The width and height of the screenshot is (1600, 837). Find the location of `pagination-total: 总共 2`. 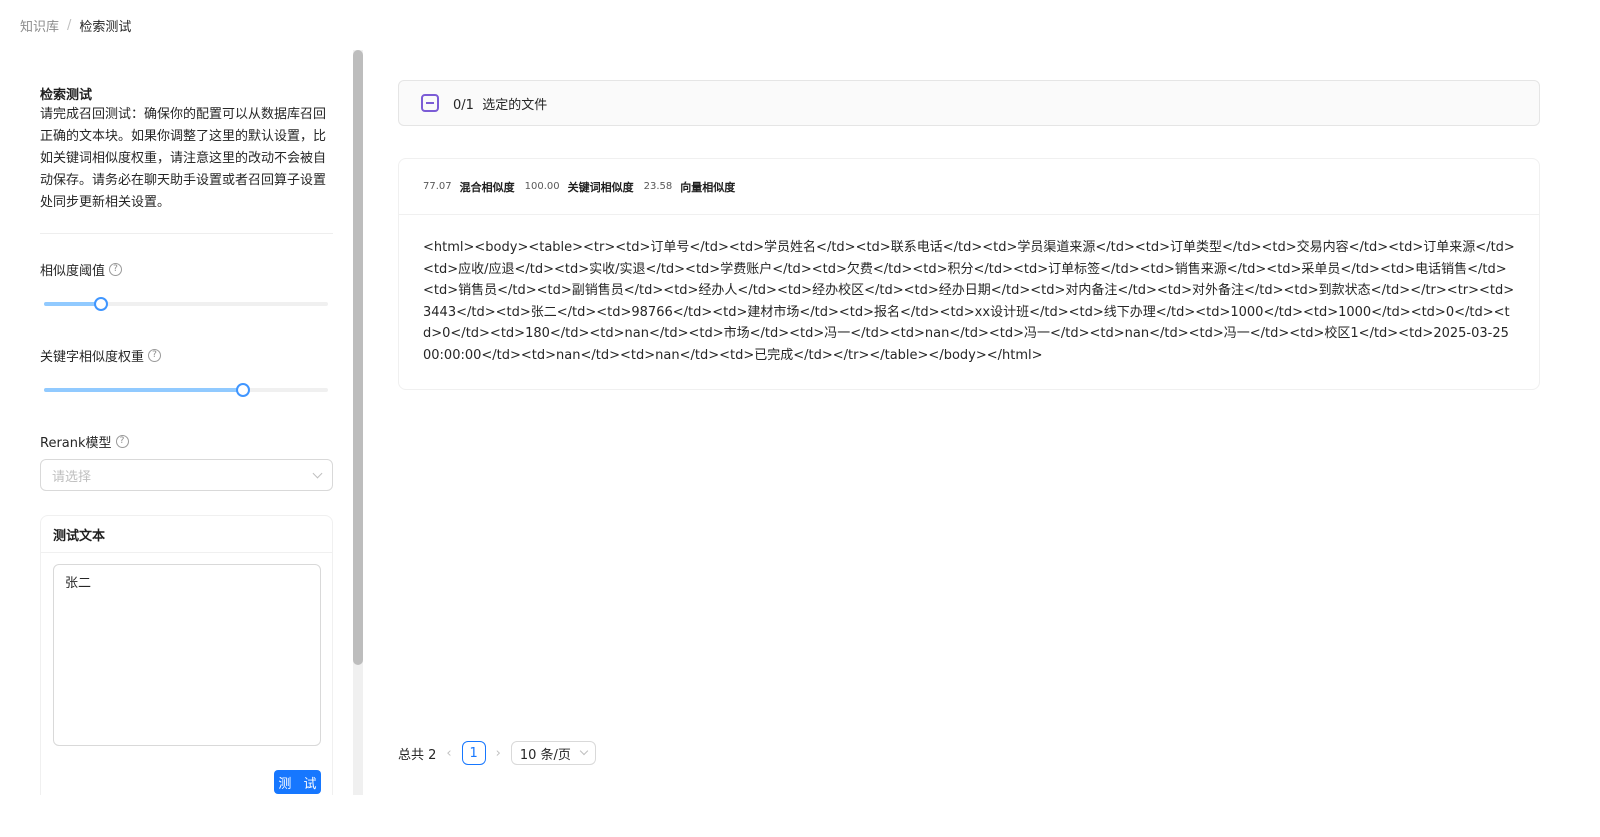

pagination-total: 总共 2 is located at coordinates (417, 755).